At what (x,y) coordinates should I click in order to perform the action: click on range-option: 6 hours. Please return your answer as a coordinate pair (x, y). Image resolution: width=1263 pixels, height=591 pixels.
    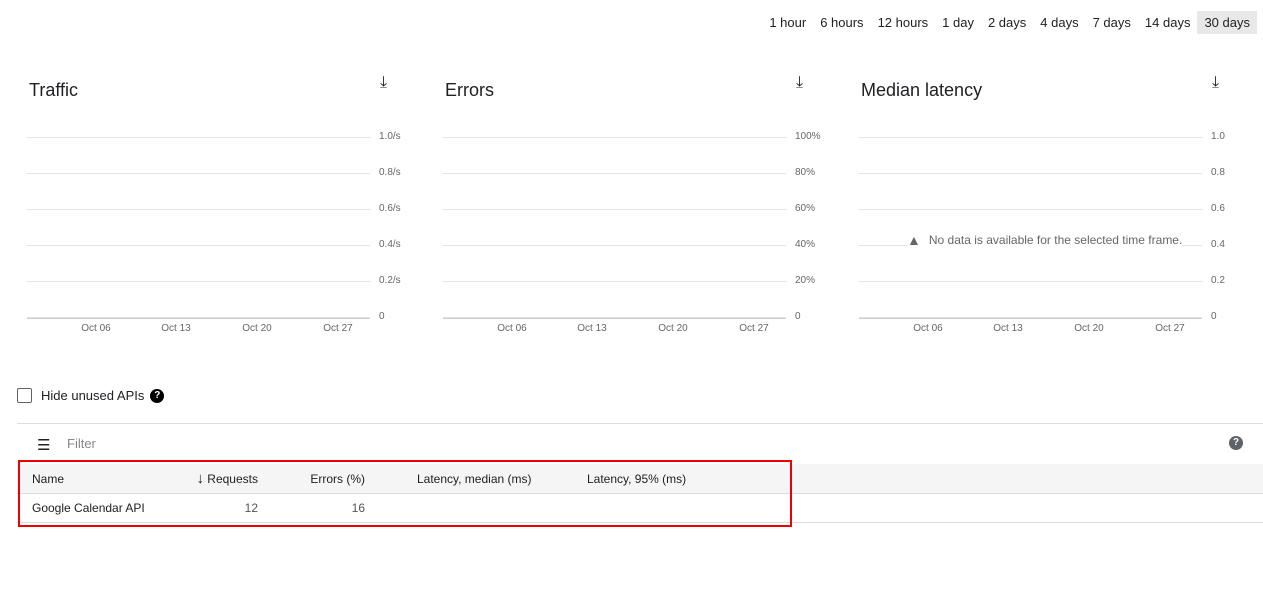
    Looking at the image, I should click on (841, 22).